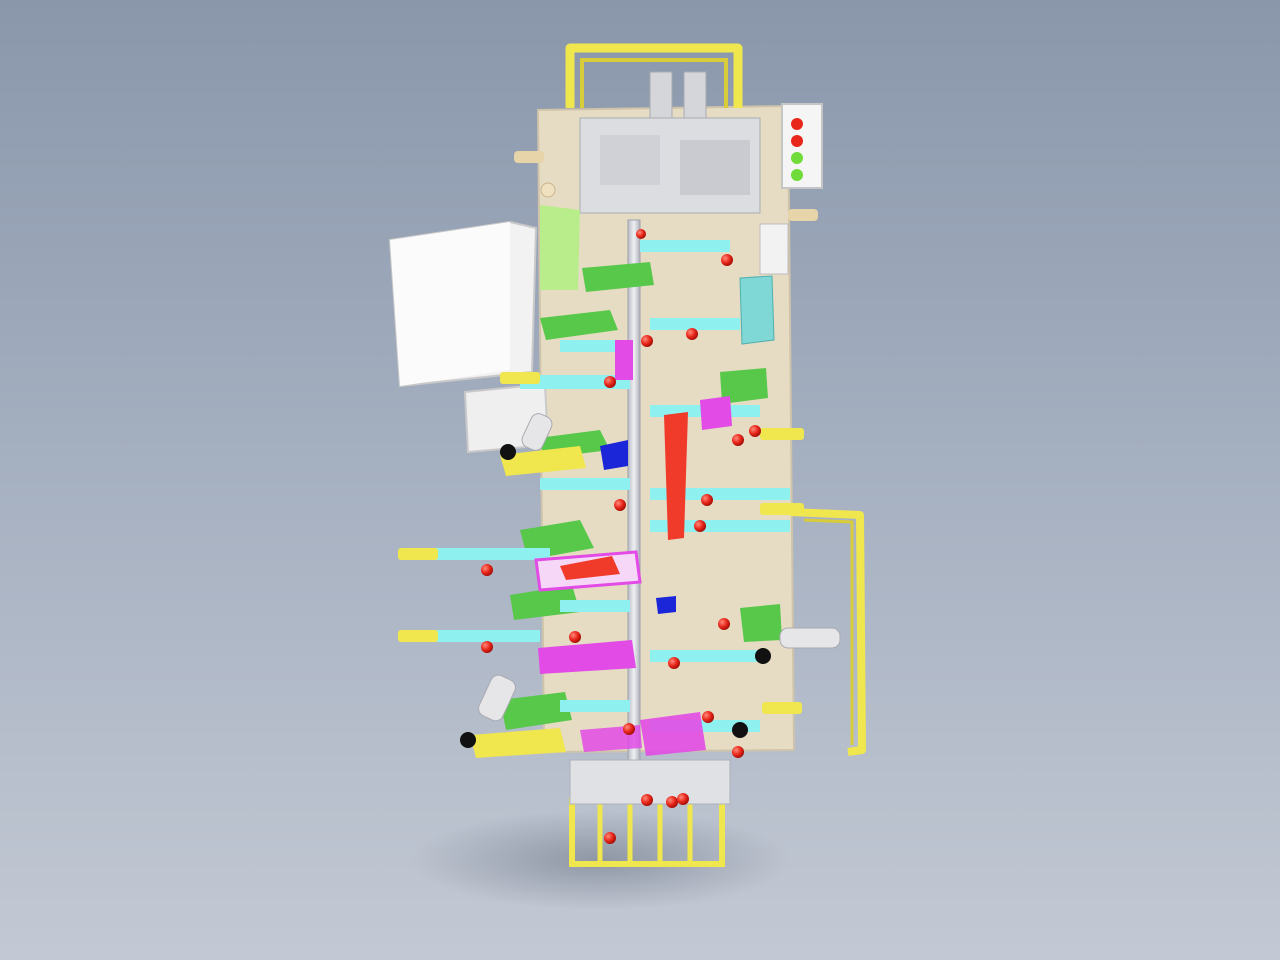 The image size is (1280, 960). Describe the element at coordinates (630, 160) in the screenshot. I see `top-mechanism-detail` at that location.